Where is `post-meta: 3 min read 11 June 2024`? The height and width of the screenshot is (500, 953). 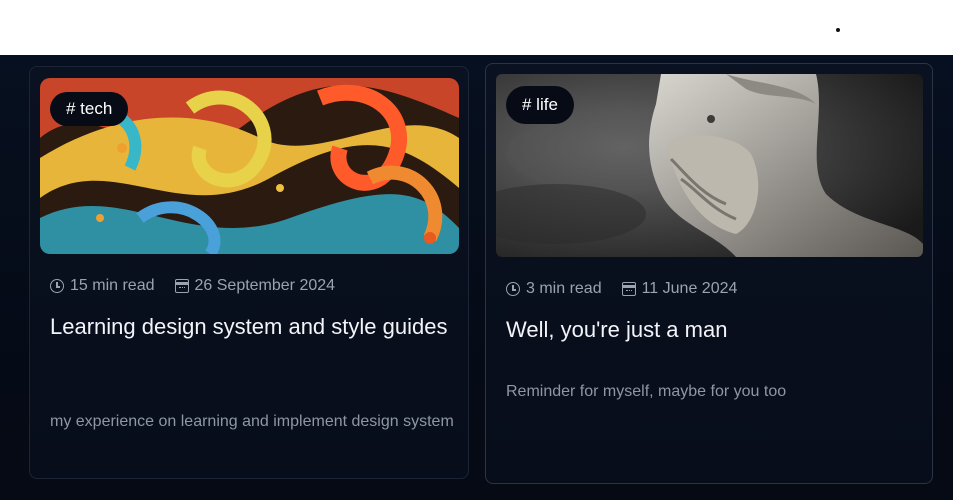
post-meta: 3 min read 11 June 2024 is located at coordinates (621, 289).